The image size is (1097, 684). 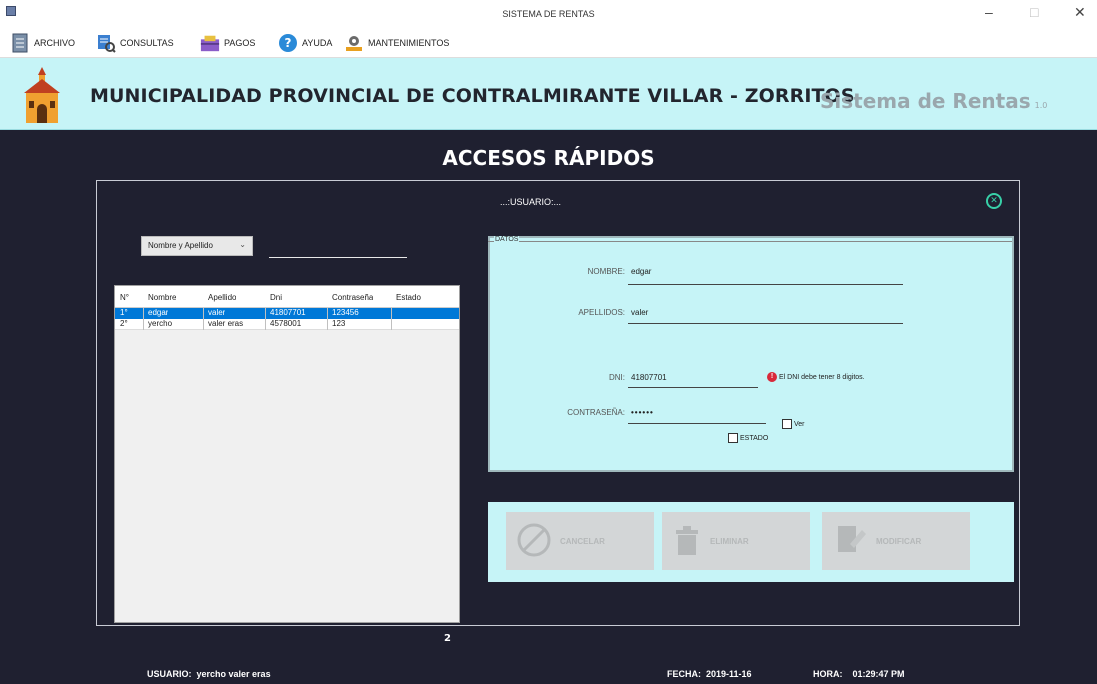 What do you see at coordinates (106, 43) in the screenshot?
I see `consult-icon` at bounding box center [106, 43].